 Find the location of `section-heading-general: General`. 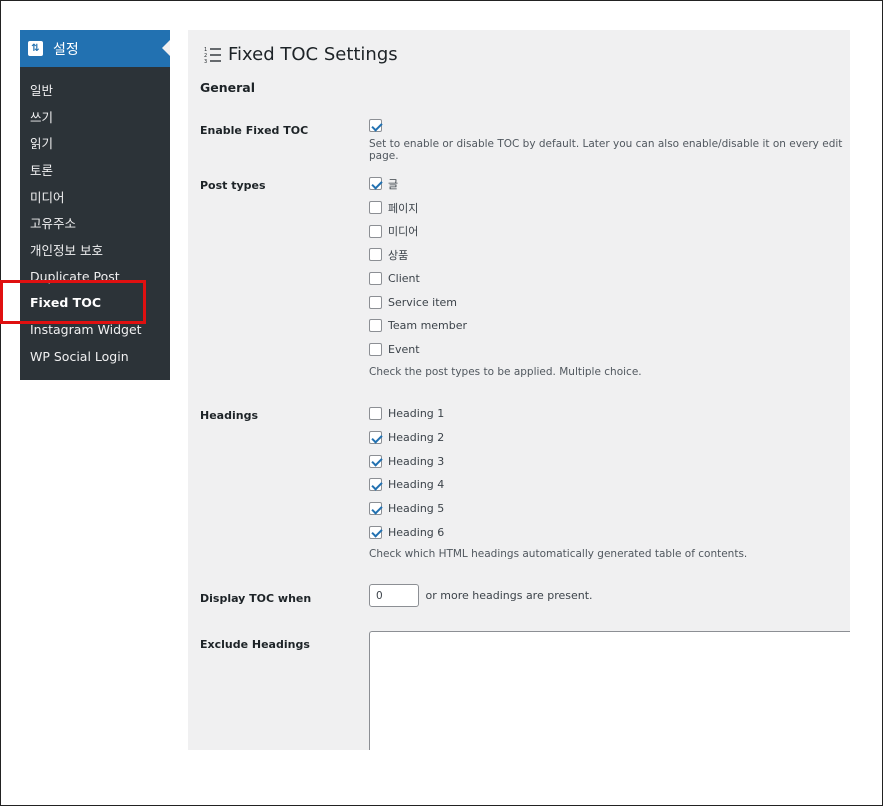

section-heading-general: General is located at coordinates (227, 87).